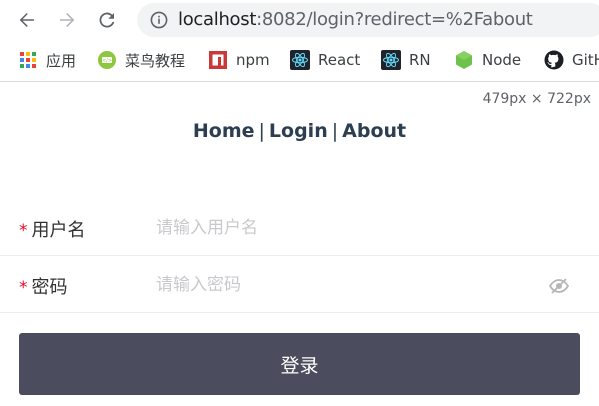  I want to click on info-icon, so click(159, 20).